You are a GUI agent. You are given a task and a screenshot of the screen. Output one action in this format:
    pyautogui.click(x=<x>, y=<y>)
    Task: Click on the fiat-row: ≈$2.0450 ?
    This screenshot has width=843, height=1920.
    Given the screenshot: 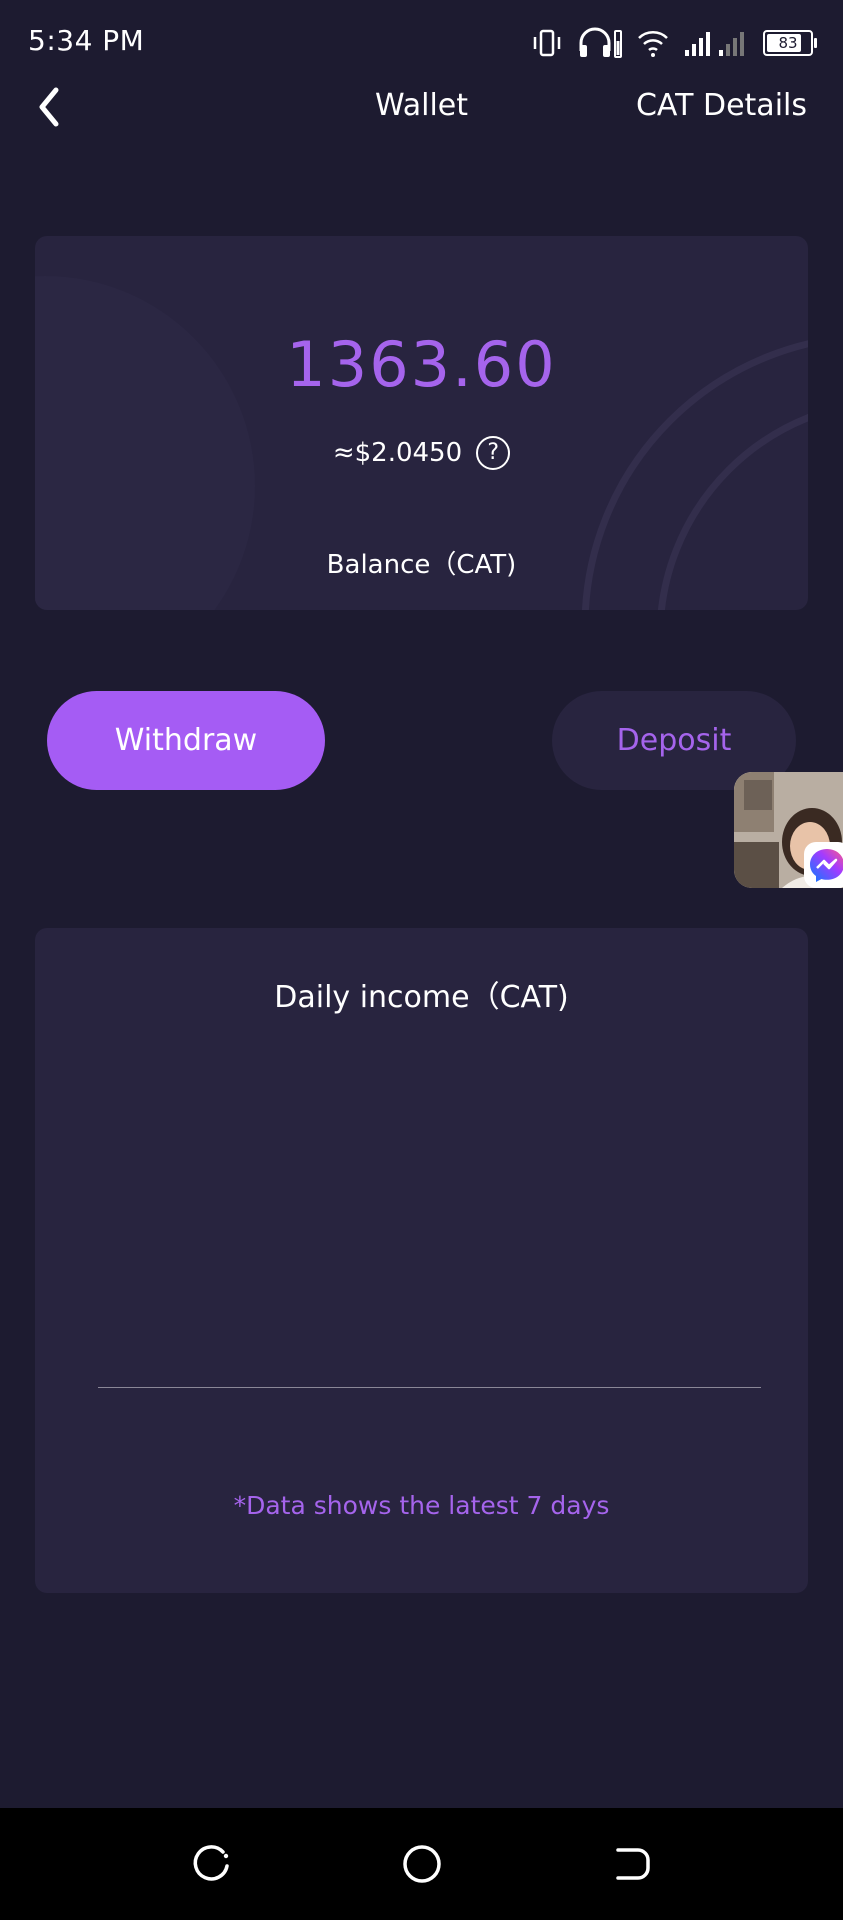 What is the action you would take?
    pyautogui.click(x=421, y=453)
    